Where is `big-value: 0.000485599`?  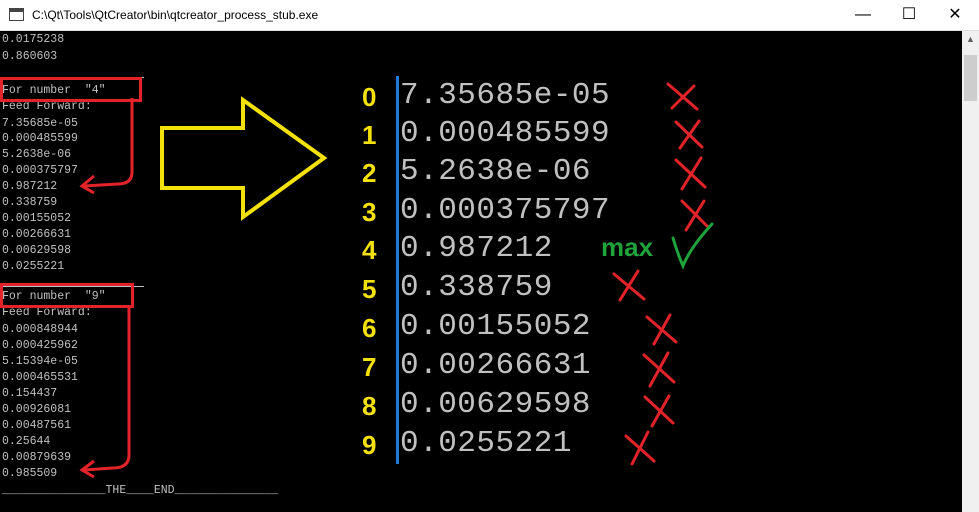 big-value: 0.000485599 is located at coordinates (505, 133).